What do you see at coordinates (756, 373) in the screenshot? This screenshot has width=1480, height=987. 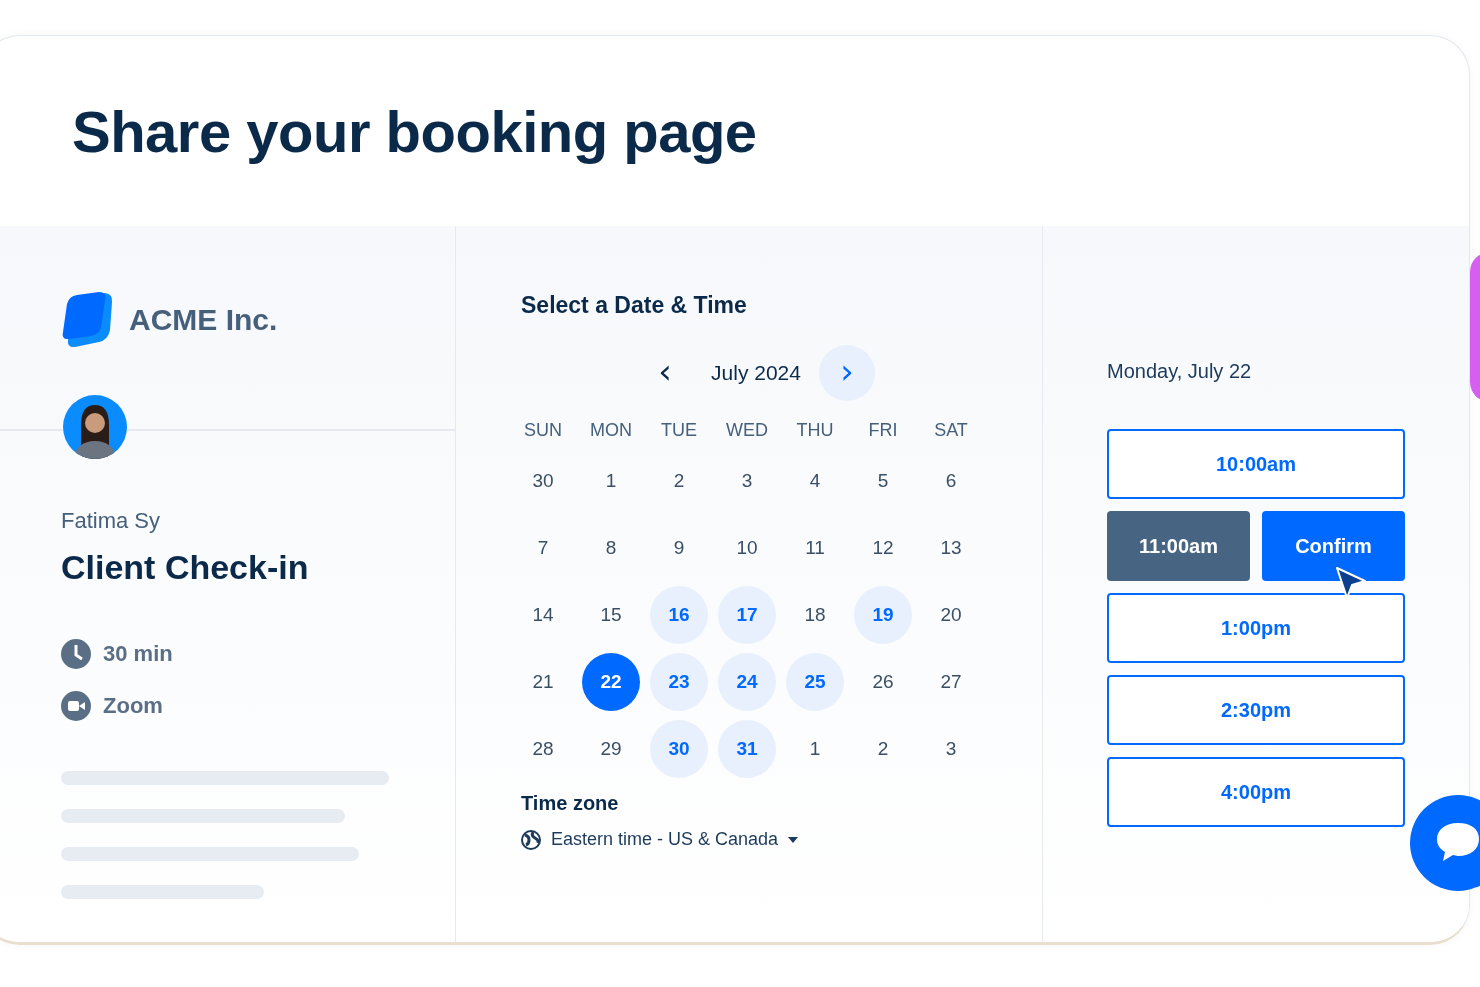 I see `month-label: July 2024` at bounding box center [756, 373].